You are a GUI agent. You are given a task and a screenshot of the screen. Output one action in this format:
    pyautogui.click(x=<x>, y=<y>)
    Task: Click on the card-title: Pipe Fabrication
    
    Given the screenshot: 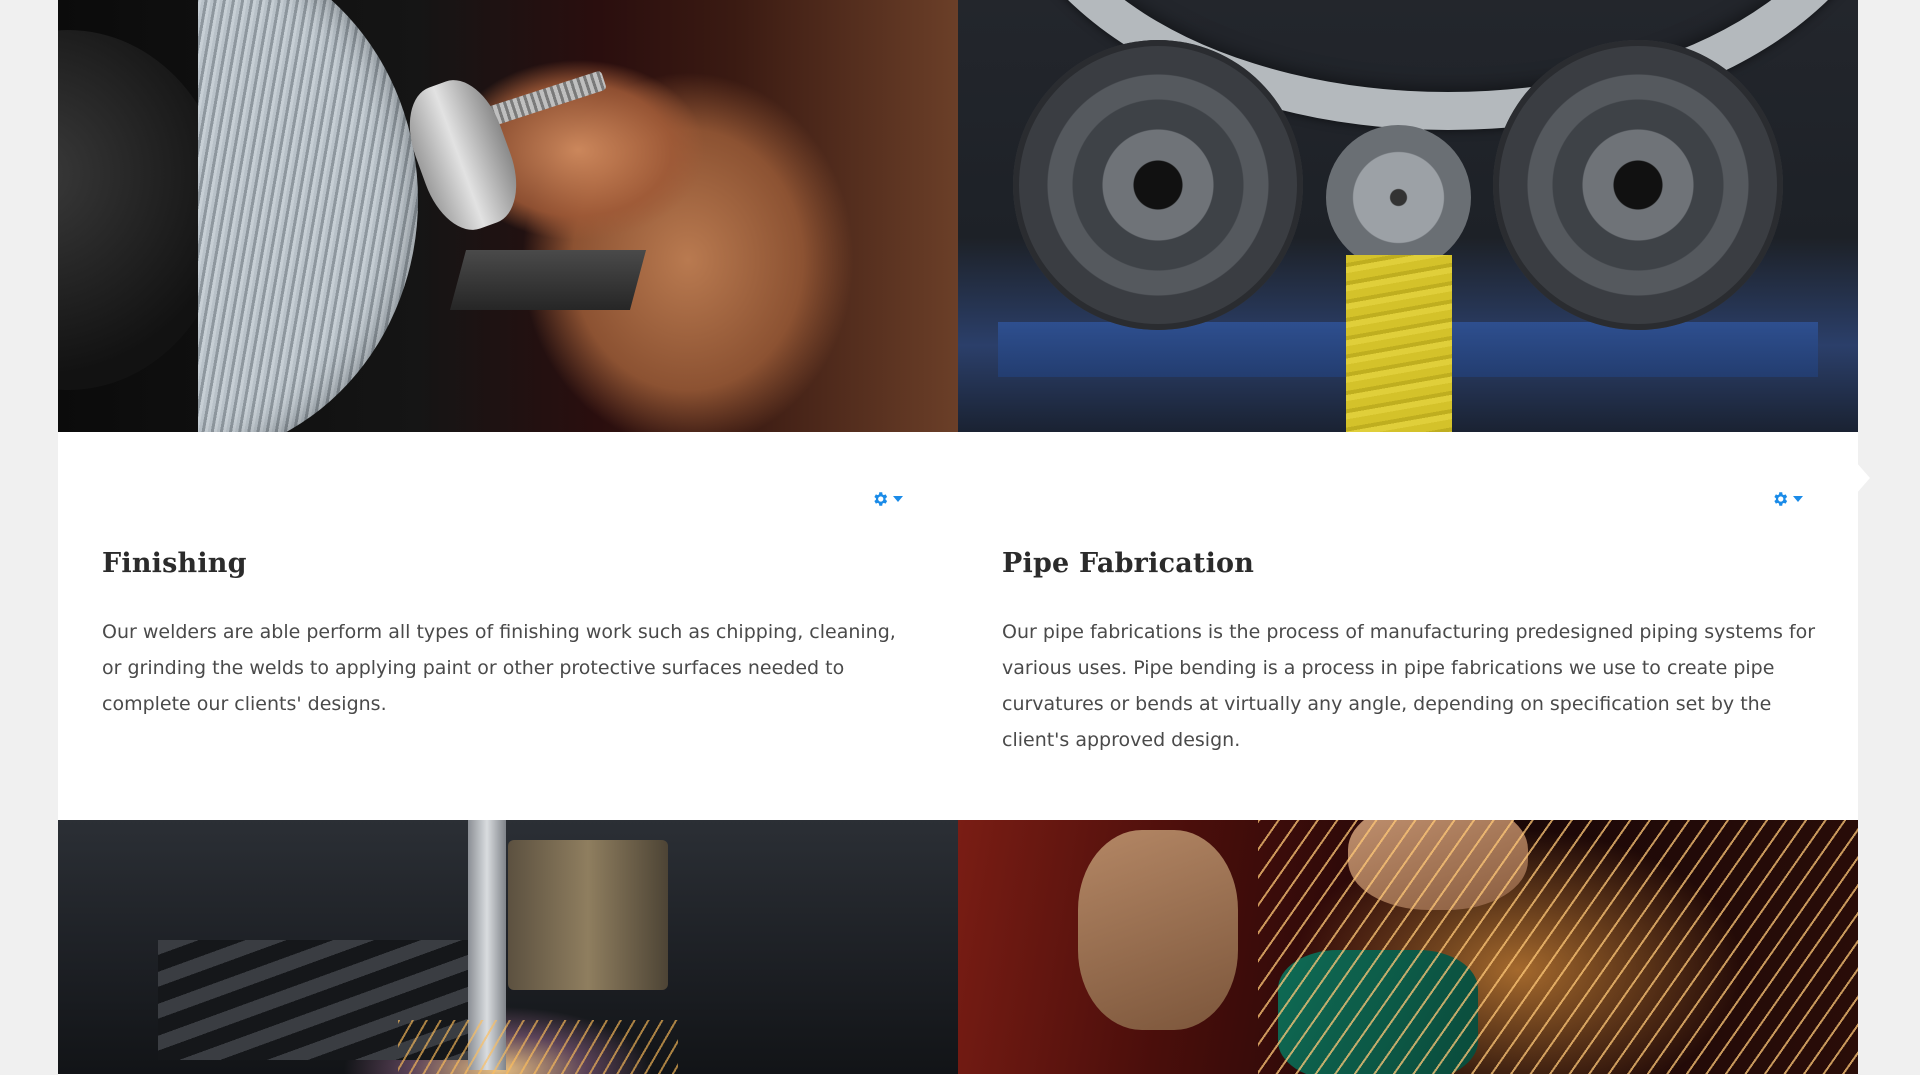 What is the action you would take?
    pyautogui.click(x=1128, y=563)
    